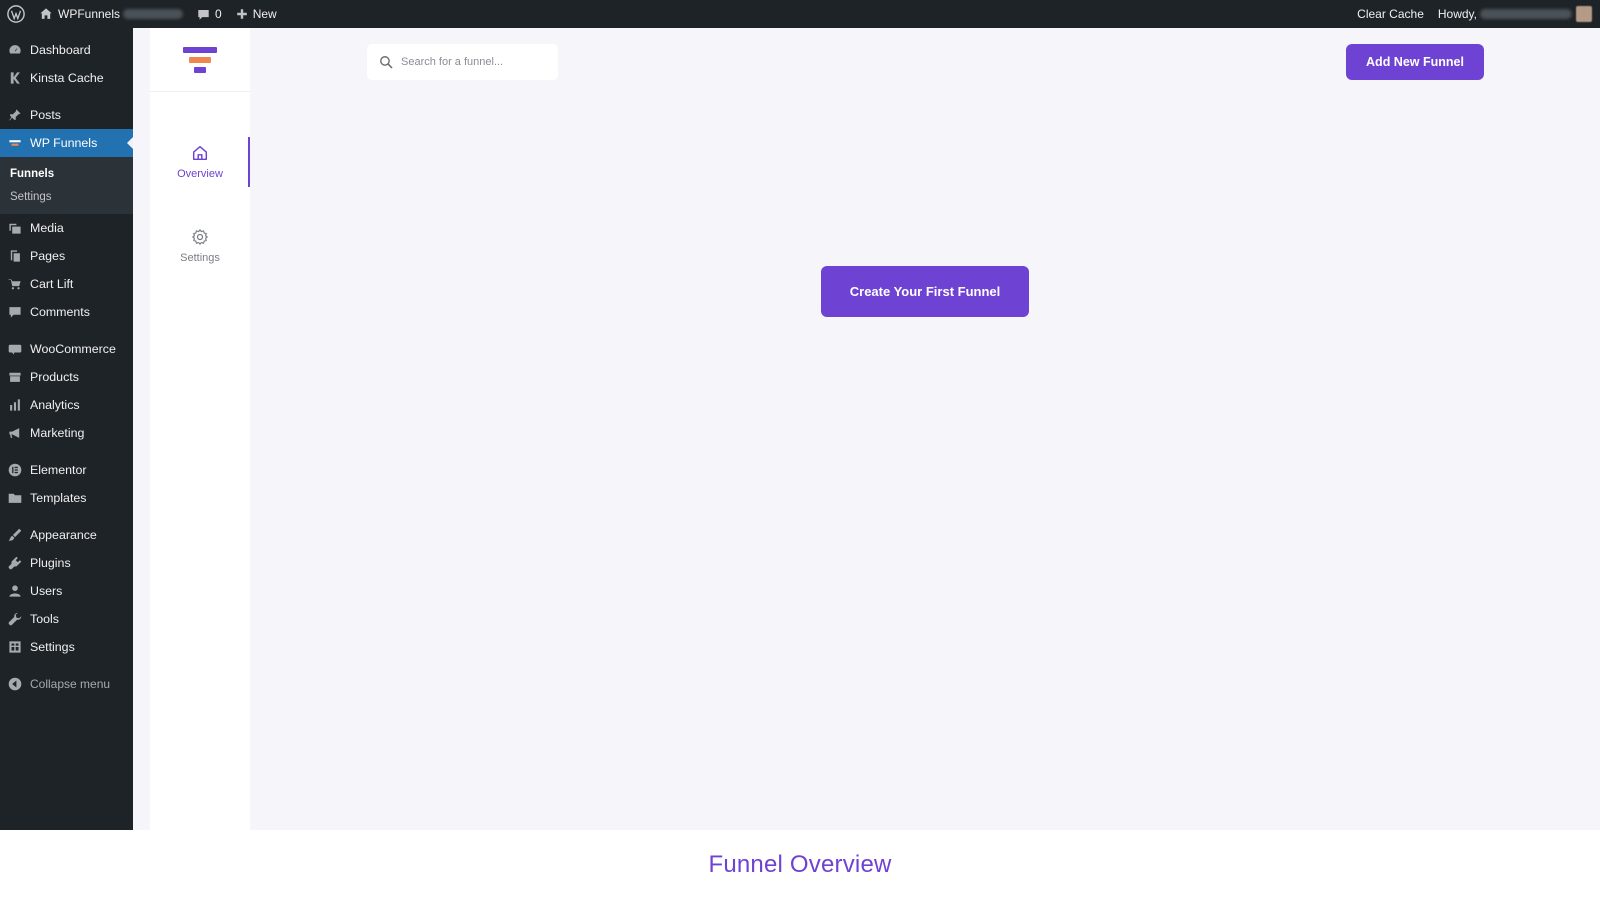 This screenshot has width=1600, height=900. I want to click on wordpress-logo-button, so click(16, 14).